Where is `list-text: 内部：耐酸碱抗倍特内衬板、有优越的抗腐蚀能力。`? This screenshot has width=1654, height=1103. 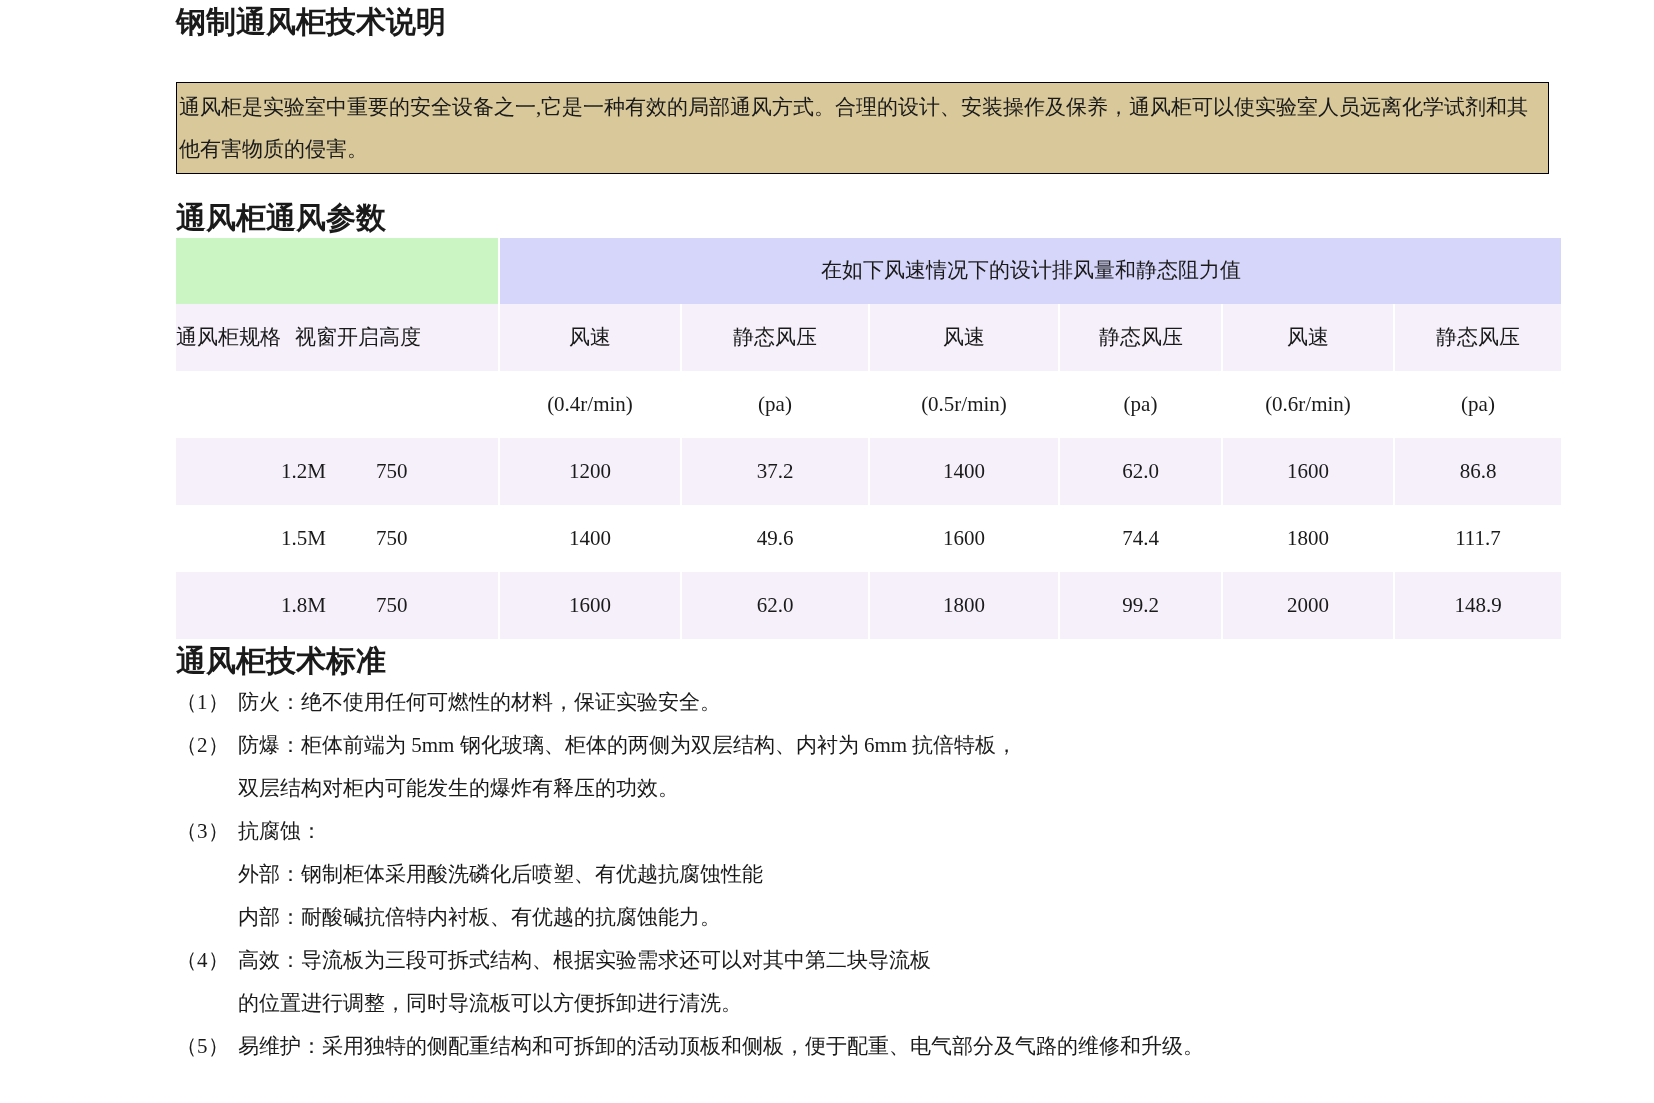
list-text: 内部：耐酸碱抗倍特内衬板、有优越的抗腐蚀能力。 is located at coordinates (479, 917).